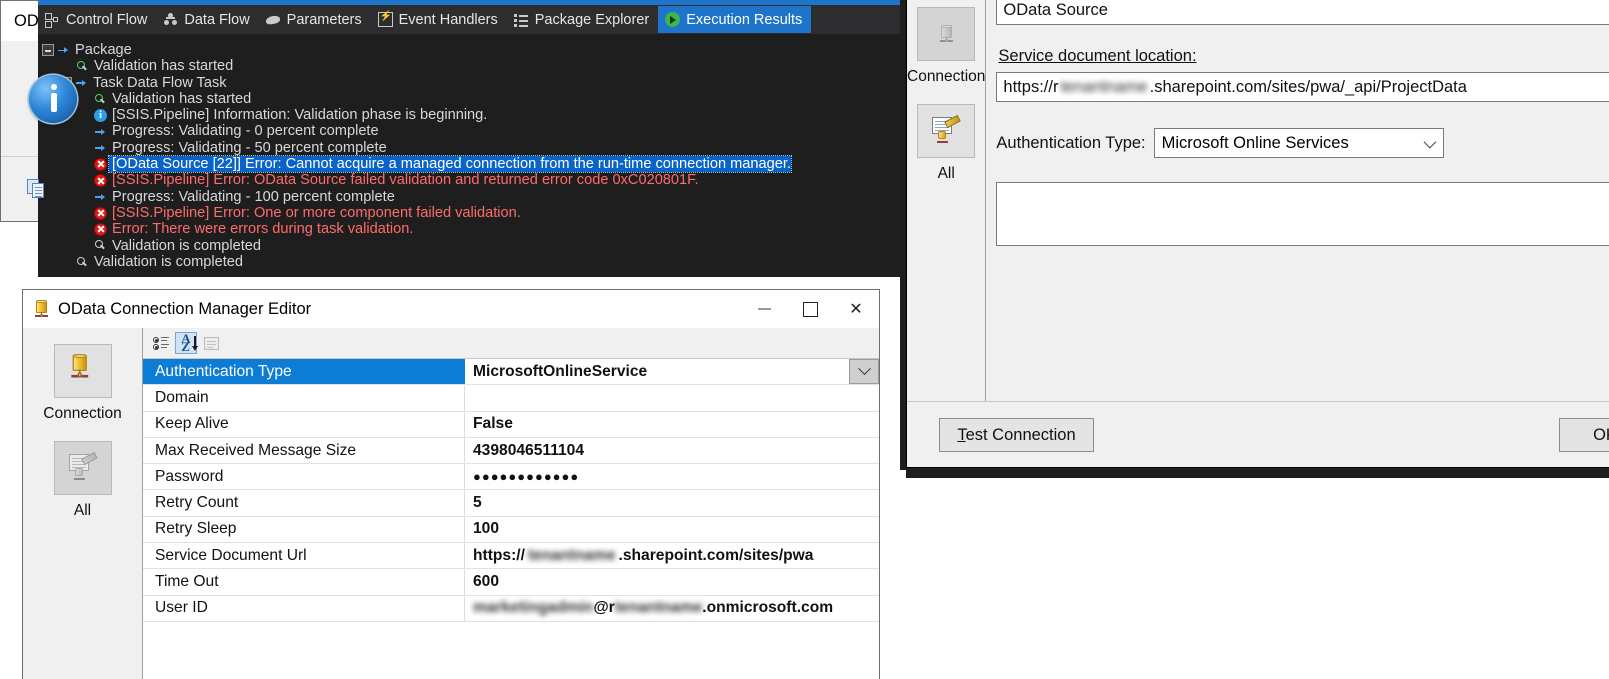  Describe the element at coordinates (582, 19) in the screenshot. I see `tab-package-explorer: Package Explorer` at that location.